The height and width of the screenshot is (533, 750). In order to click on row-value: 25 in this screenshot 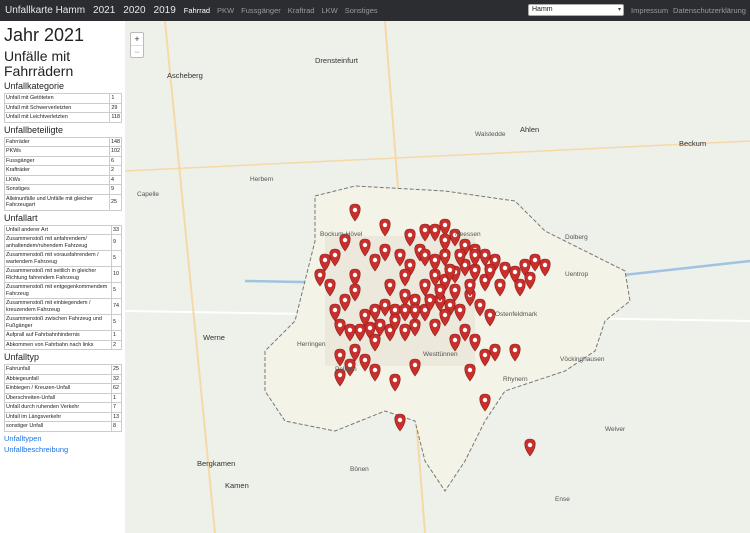, I will do `click(115, 202)`.